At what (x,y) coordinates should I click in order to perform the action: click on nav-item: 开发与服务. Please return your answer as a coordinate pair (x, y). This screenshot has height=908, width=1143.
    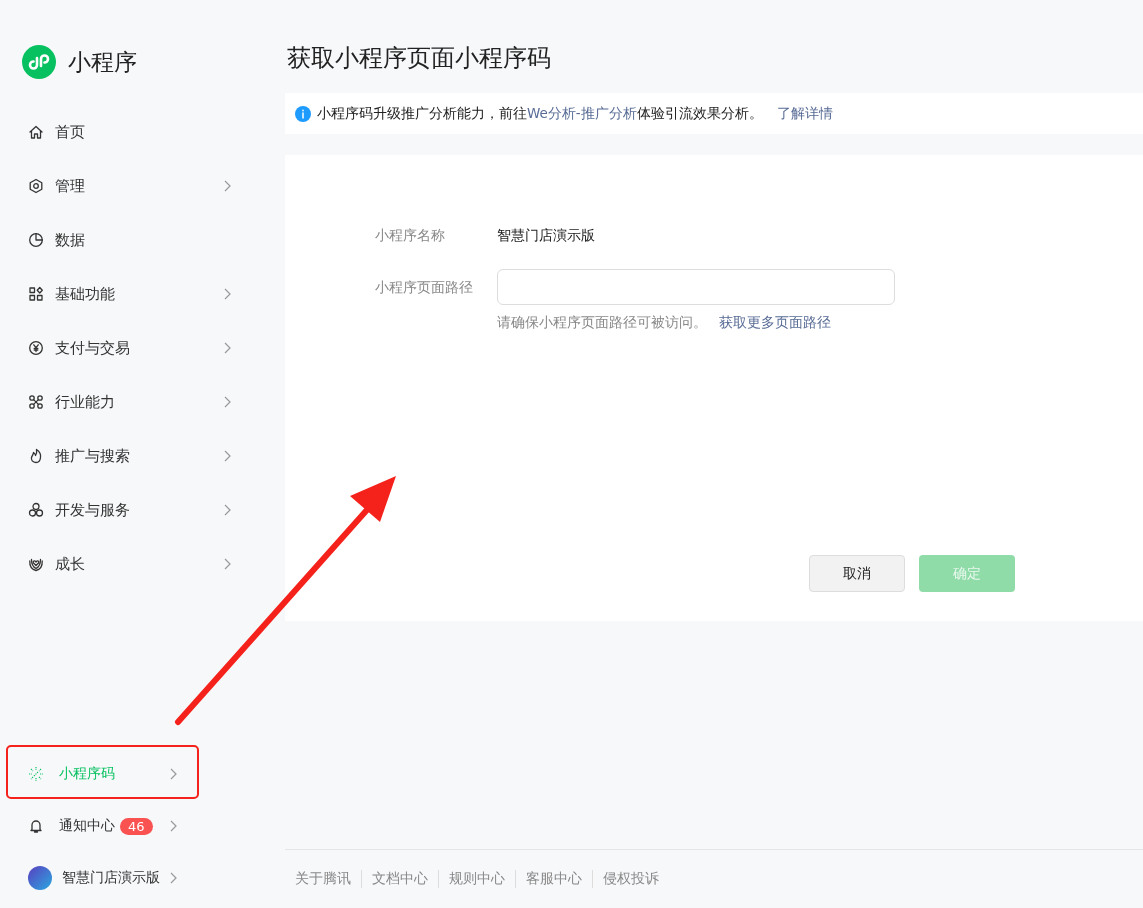
    Looking at the image, I should click on (137, 510).